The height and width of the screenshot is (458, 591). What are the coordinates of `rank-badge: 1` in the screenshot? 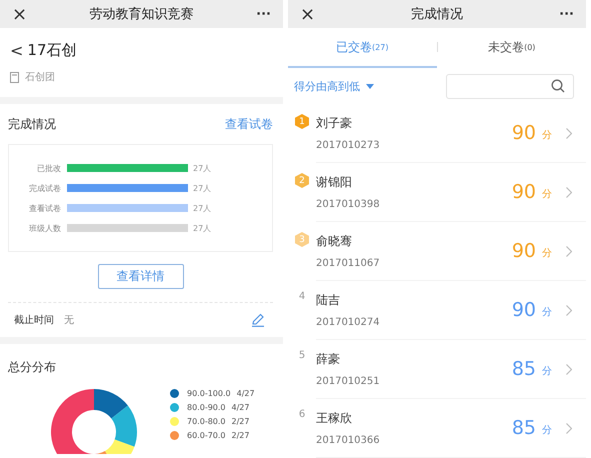 It's located at (302, 121).